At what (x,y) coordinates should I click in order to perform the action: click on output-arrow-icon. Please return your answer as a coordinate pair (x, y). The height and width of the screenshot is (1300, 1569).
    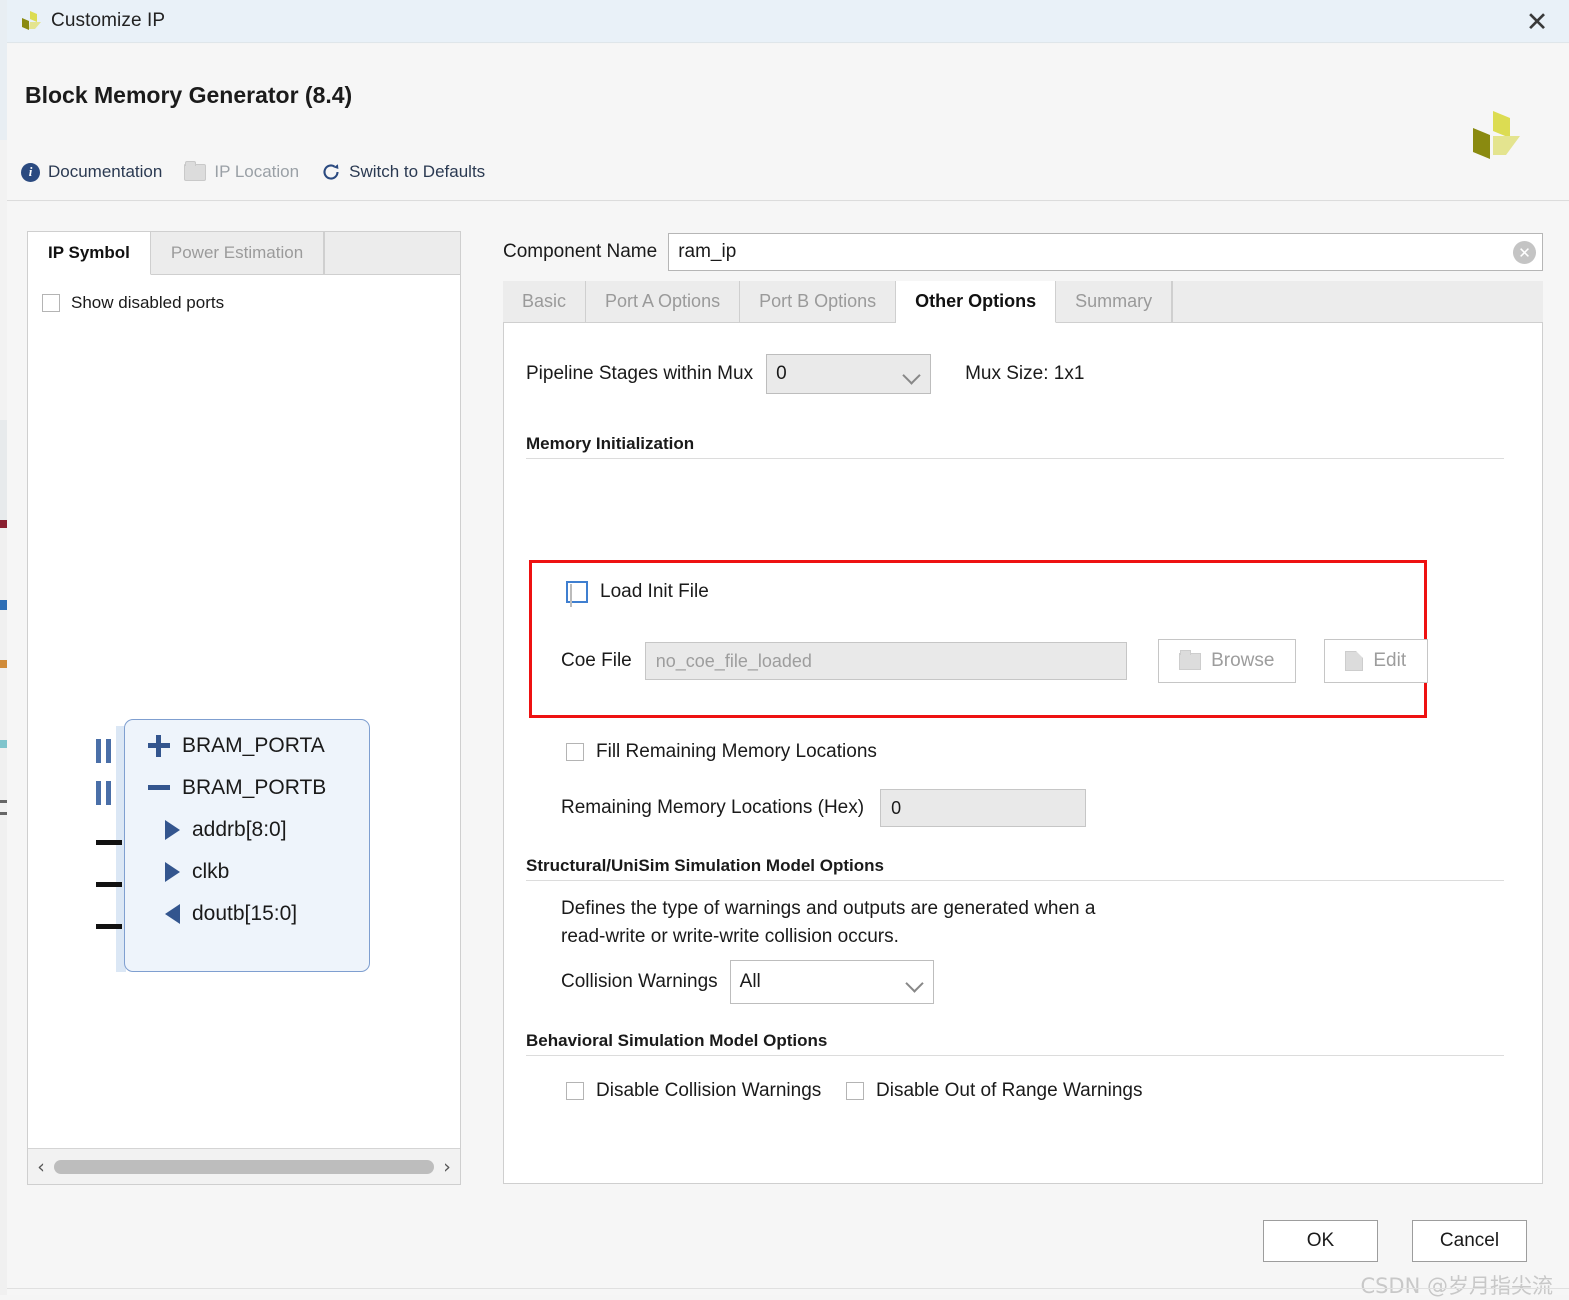
    Looking at the image, I should click on (172, 914).